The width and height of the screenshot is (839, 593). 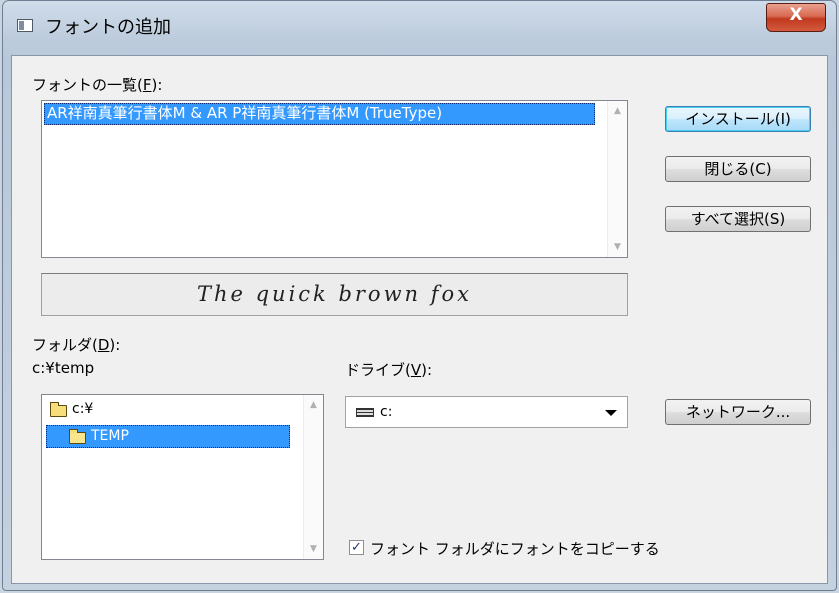 What do you see at coordinates (427, 370) in the screenshot?
I see `drive-label-end: ):` at bounding box center [427, 370].